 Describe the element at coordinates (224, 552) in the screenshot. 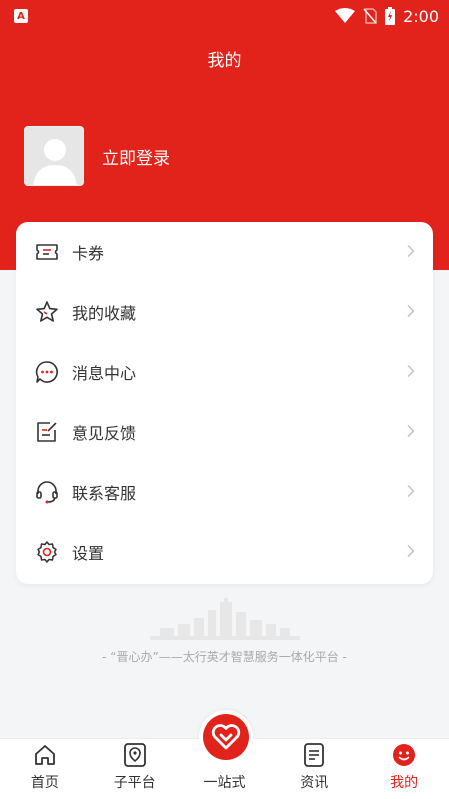

I see `menu-item-settings: 设置` at that location.